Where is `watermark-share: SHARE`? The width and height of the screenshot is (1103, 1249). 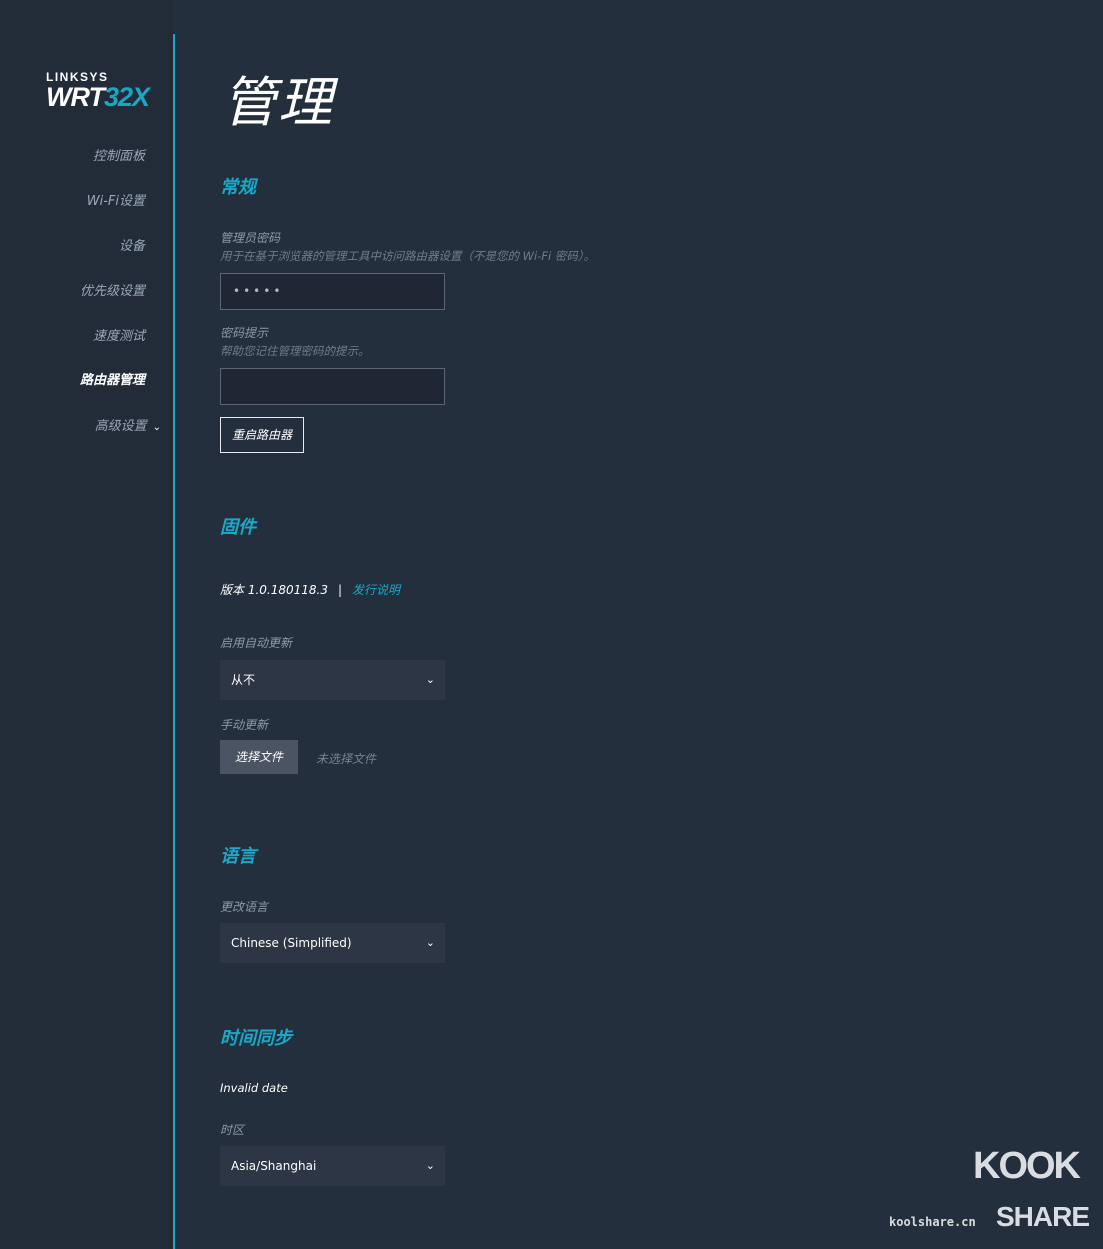
watermark-share: SHARE is located at coordinates (1042, 1216).